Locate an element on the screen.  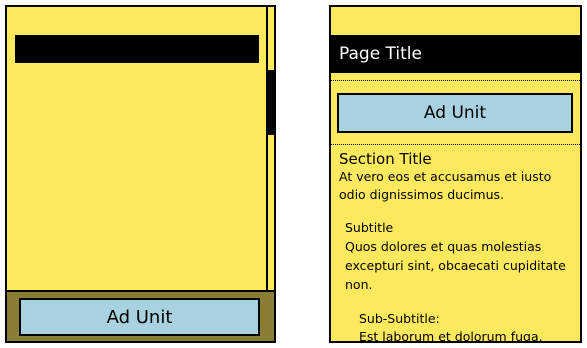
page-title-bar is located at coordinates (137, 49).